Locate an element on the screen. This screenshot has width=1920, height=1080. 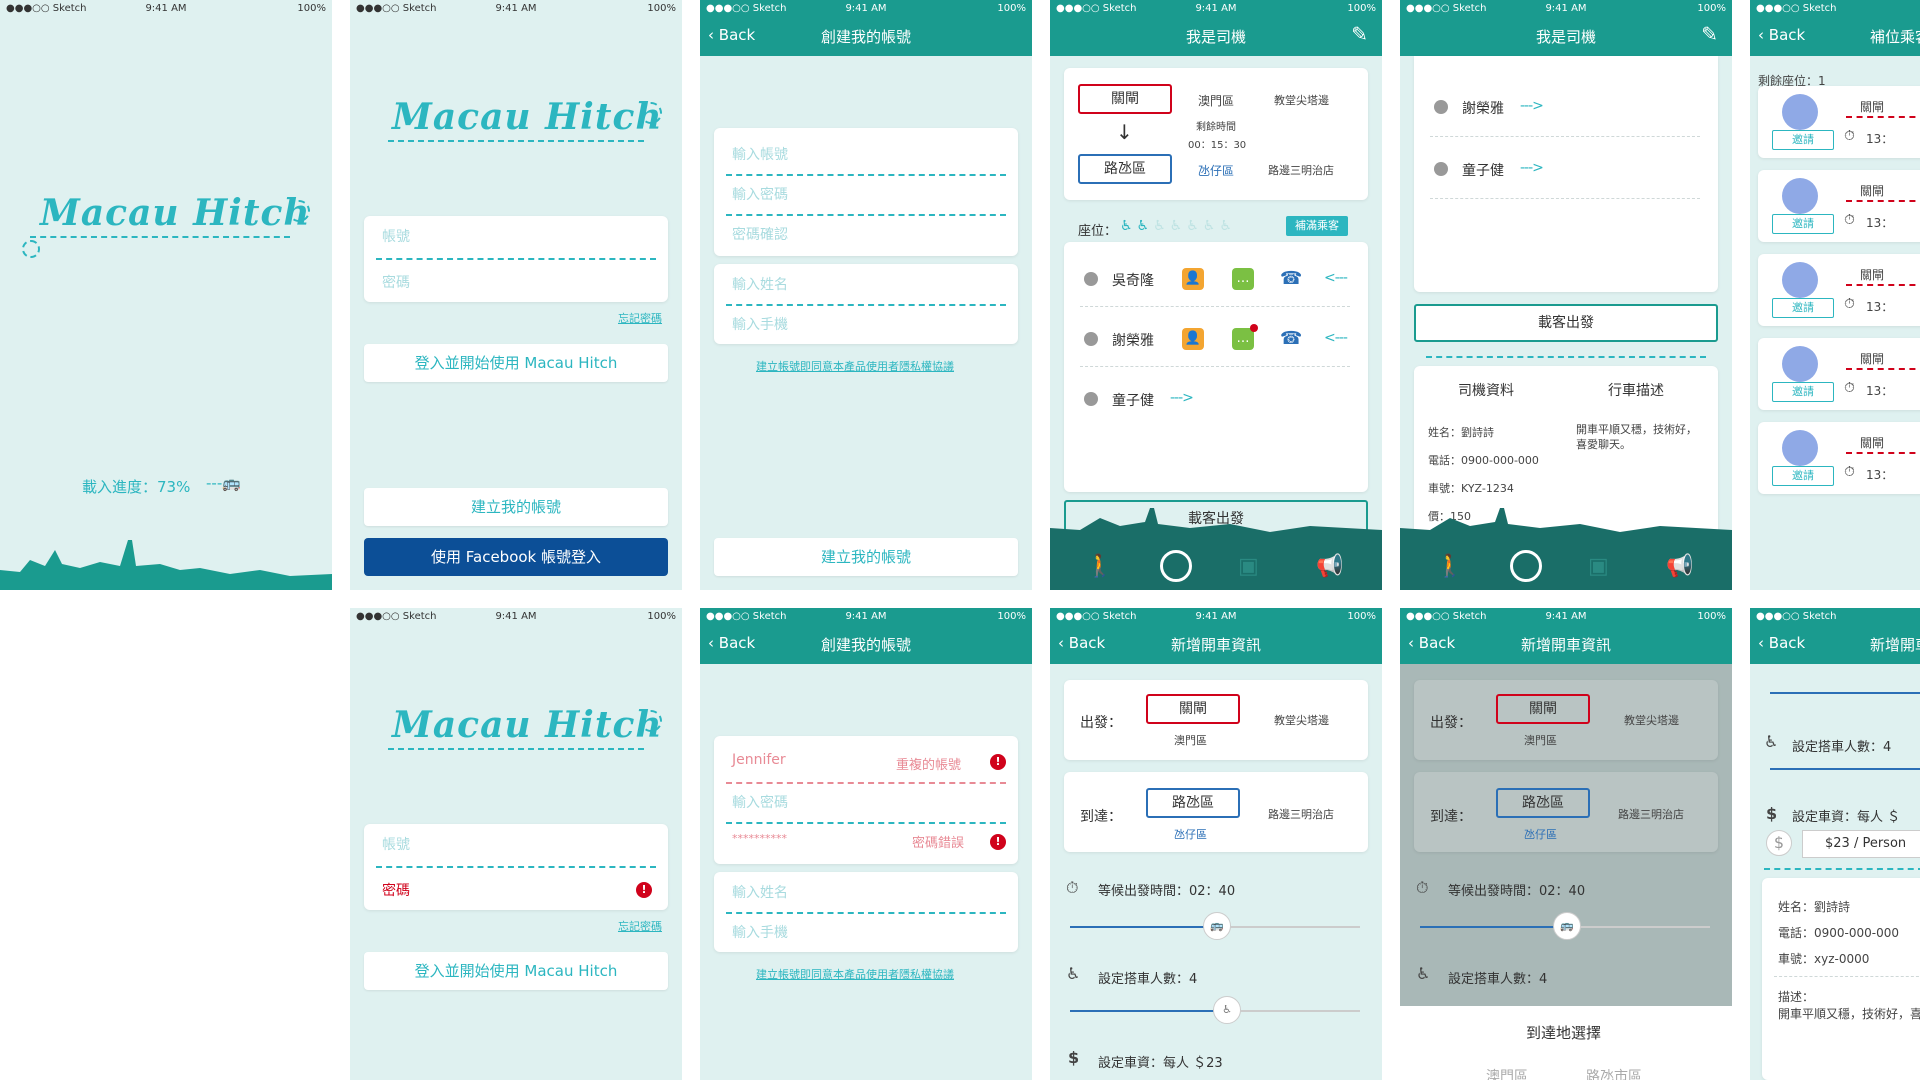
progress-label: 載入進度：73% is located at coordinates (136, 487).